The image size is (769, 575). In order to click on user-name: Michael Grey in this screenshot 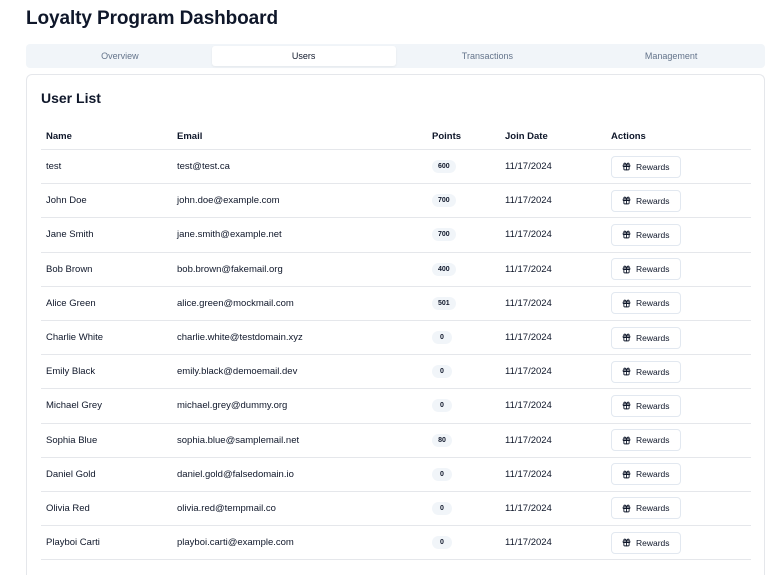, I will do `click(106, 406)`.